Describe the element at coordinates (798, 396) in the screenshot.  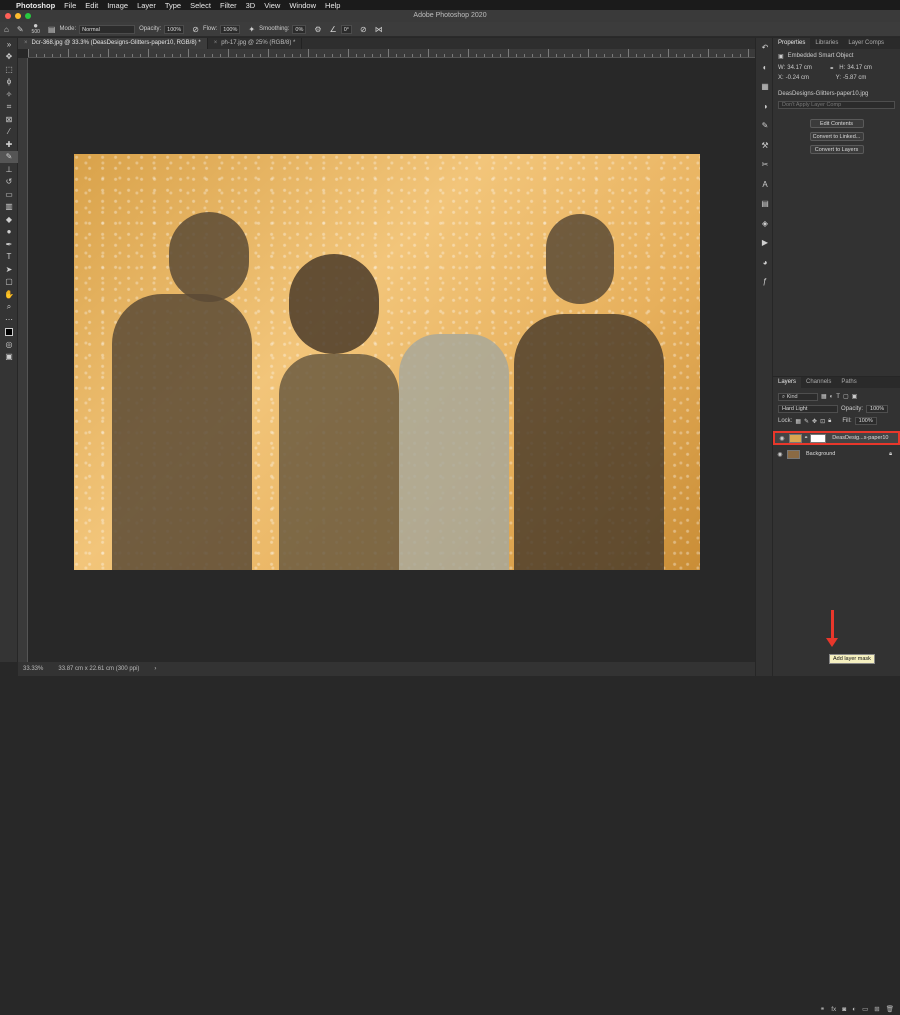
I see `layer-filter-kind: ⌕ Kind` at that location.